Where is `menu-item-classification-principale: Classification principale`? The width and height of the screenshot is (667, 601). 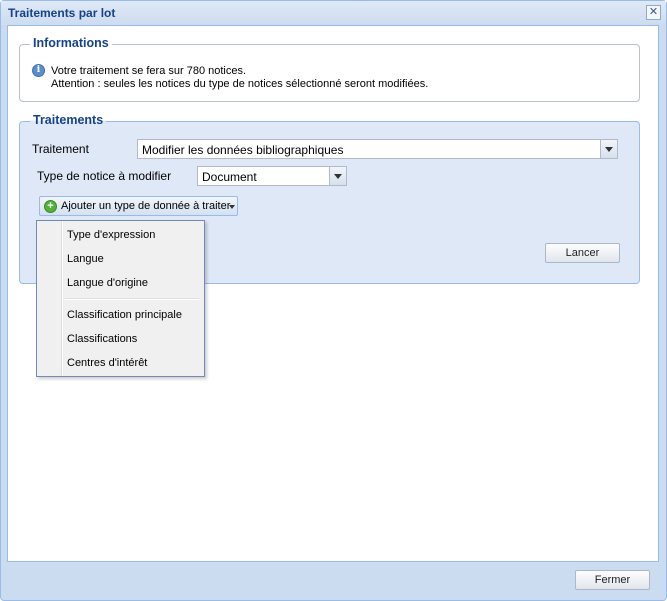
menu-item-classification-principale: Classification principale is located at coordinates (132, 315).